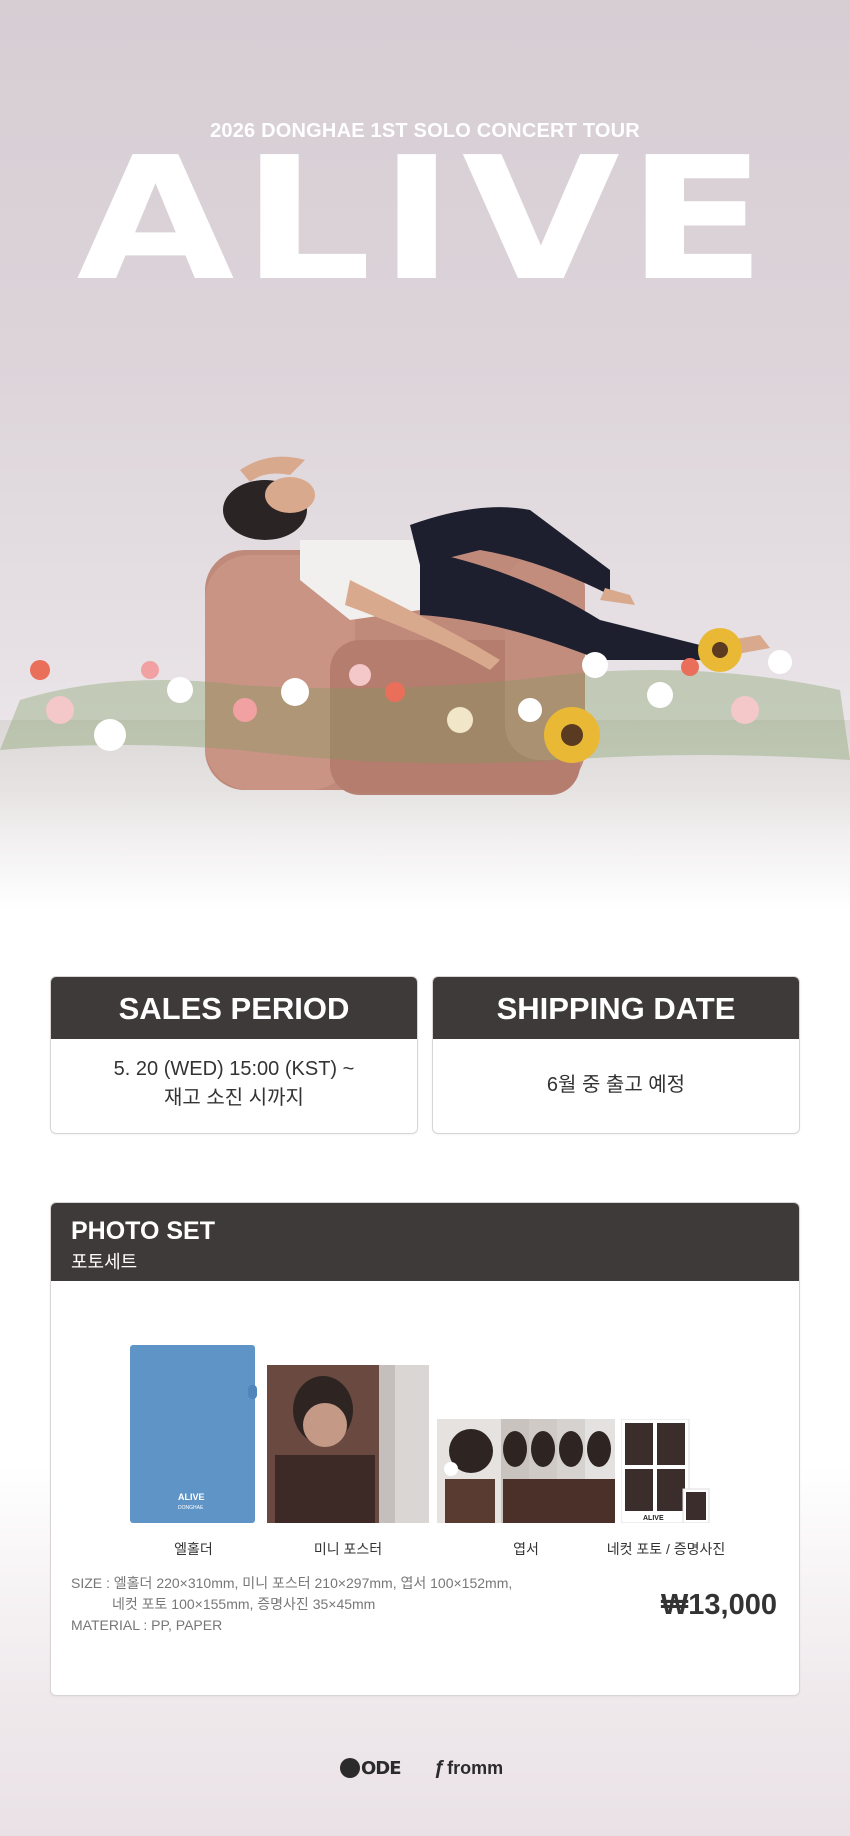 The image size is (850, 1836). I want to click on four-cut-photo-image: ALIVE, so click(665, 1471).